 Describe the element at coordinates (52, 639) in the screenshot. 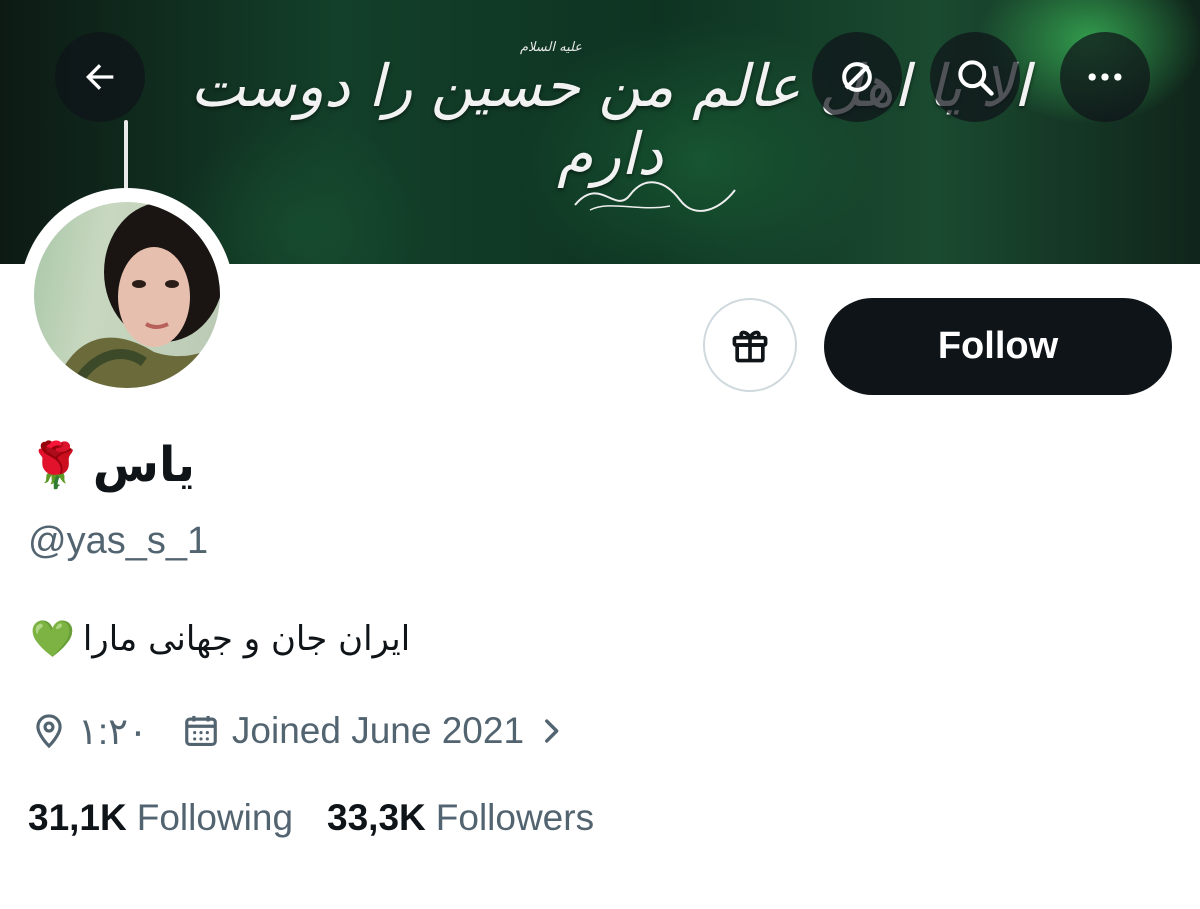

I see `green-heart-emoji: 💚` at that location.